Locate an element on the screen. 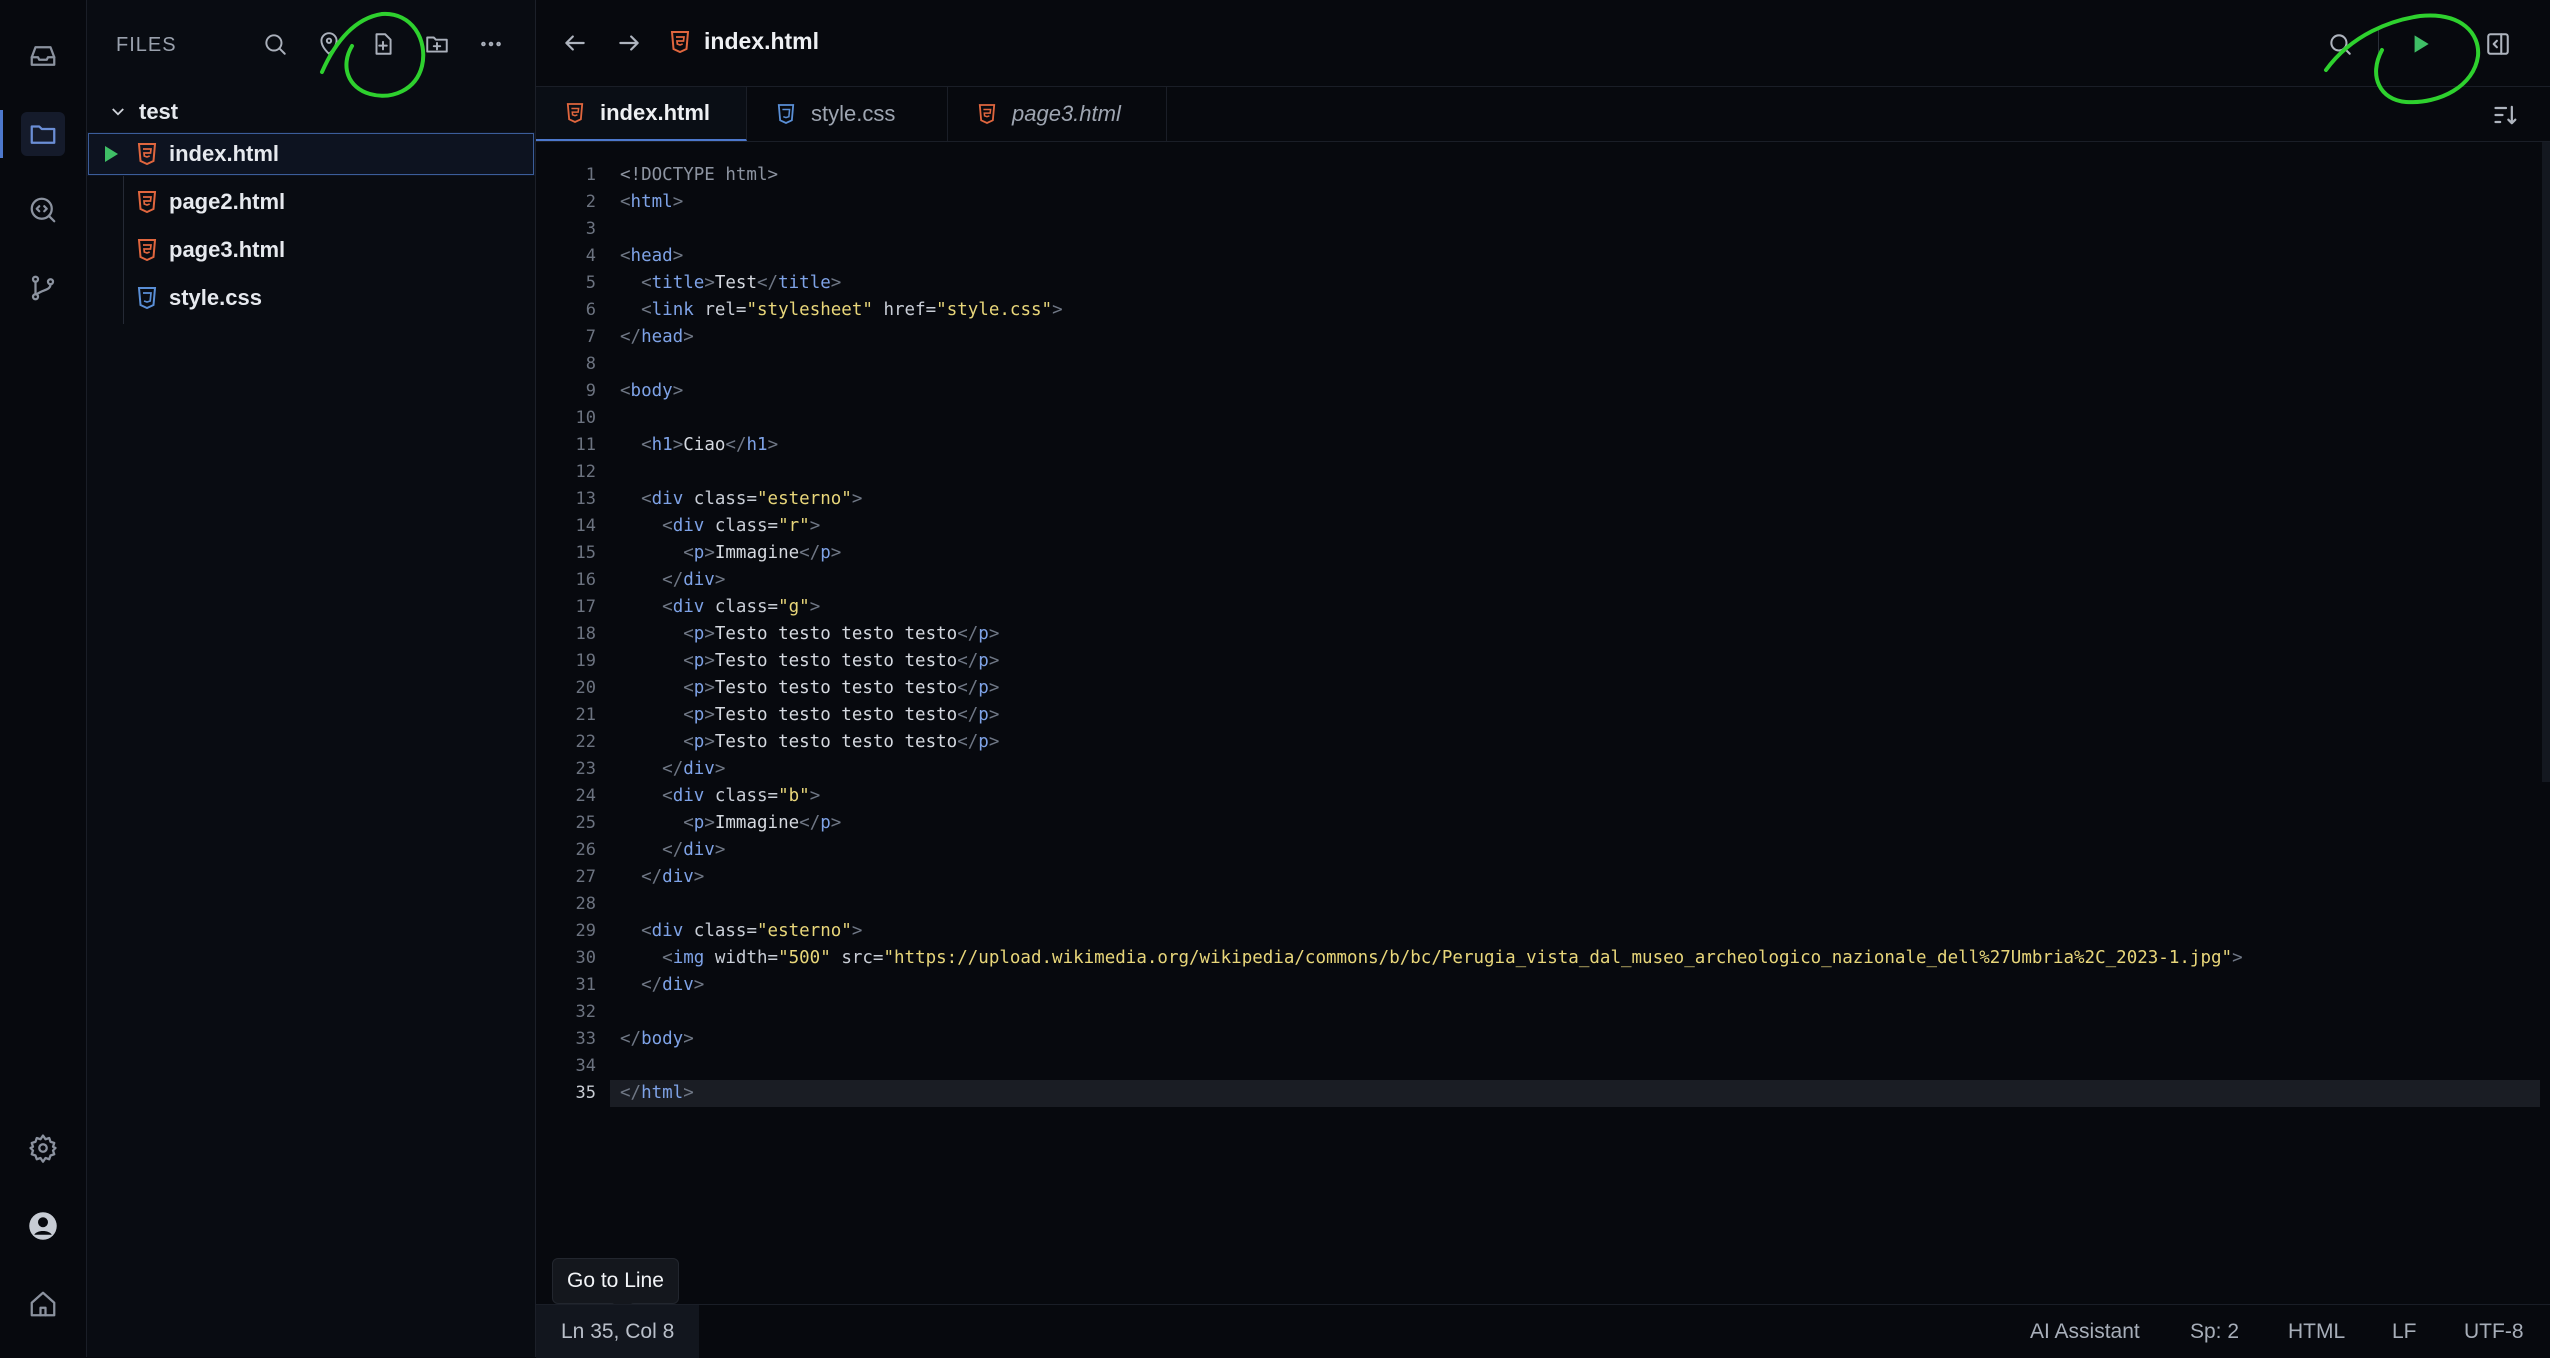 The image size is (2550, 1358). tab-page3-html: page3.html is located at coordinates (1057, 114).